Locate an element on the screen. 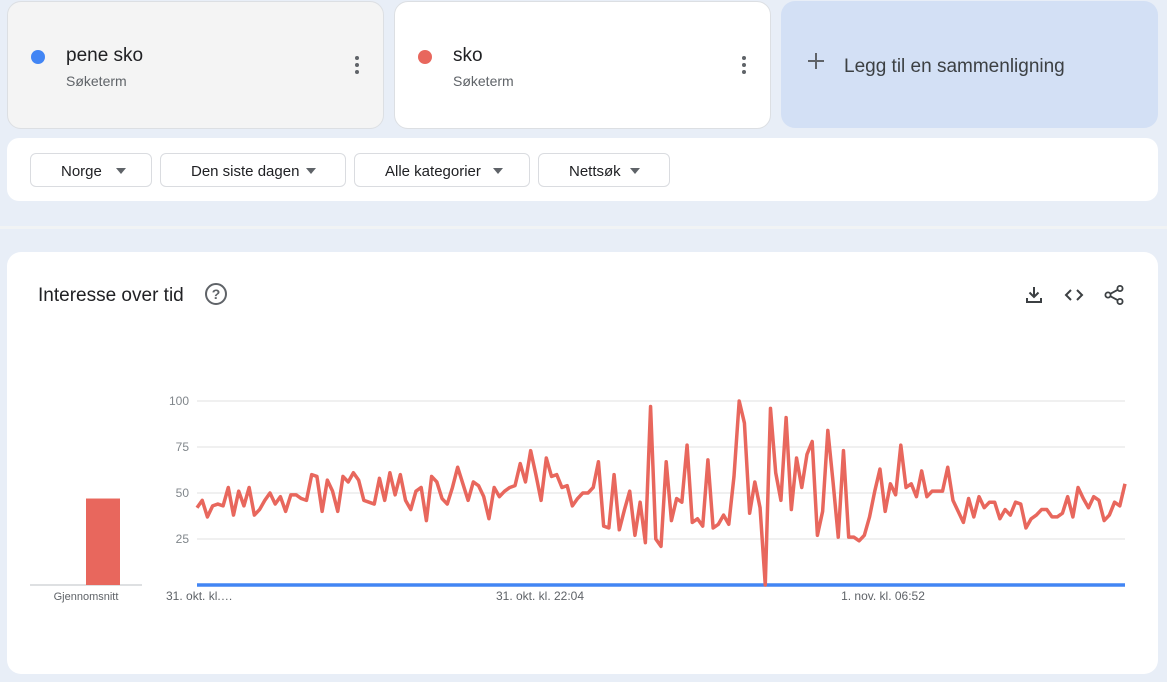 Image resolution: width=1167 pixels, height=682 pixels. filter-label: Alle kategorier is located at coordinates (433, 171).